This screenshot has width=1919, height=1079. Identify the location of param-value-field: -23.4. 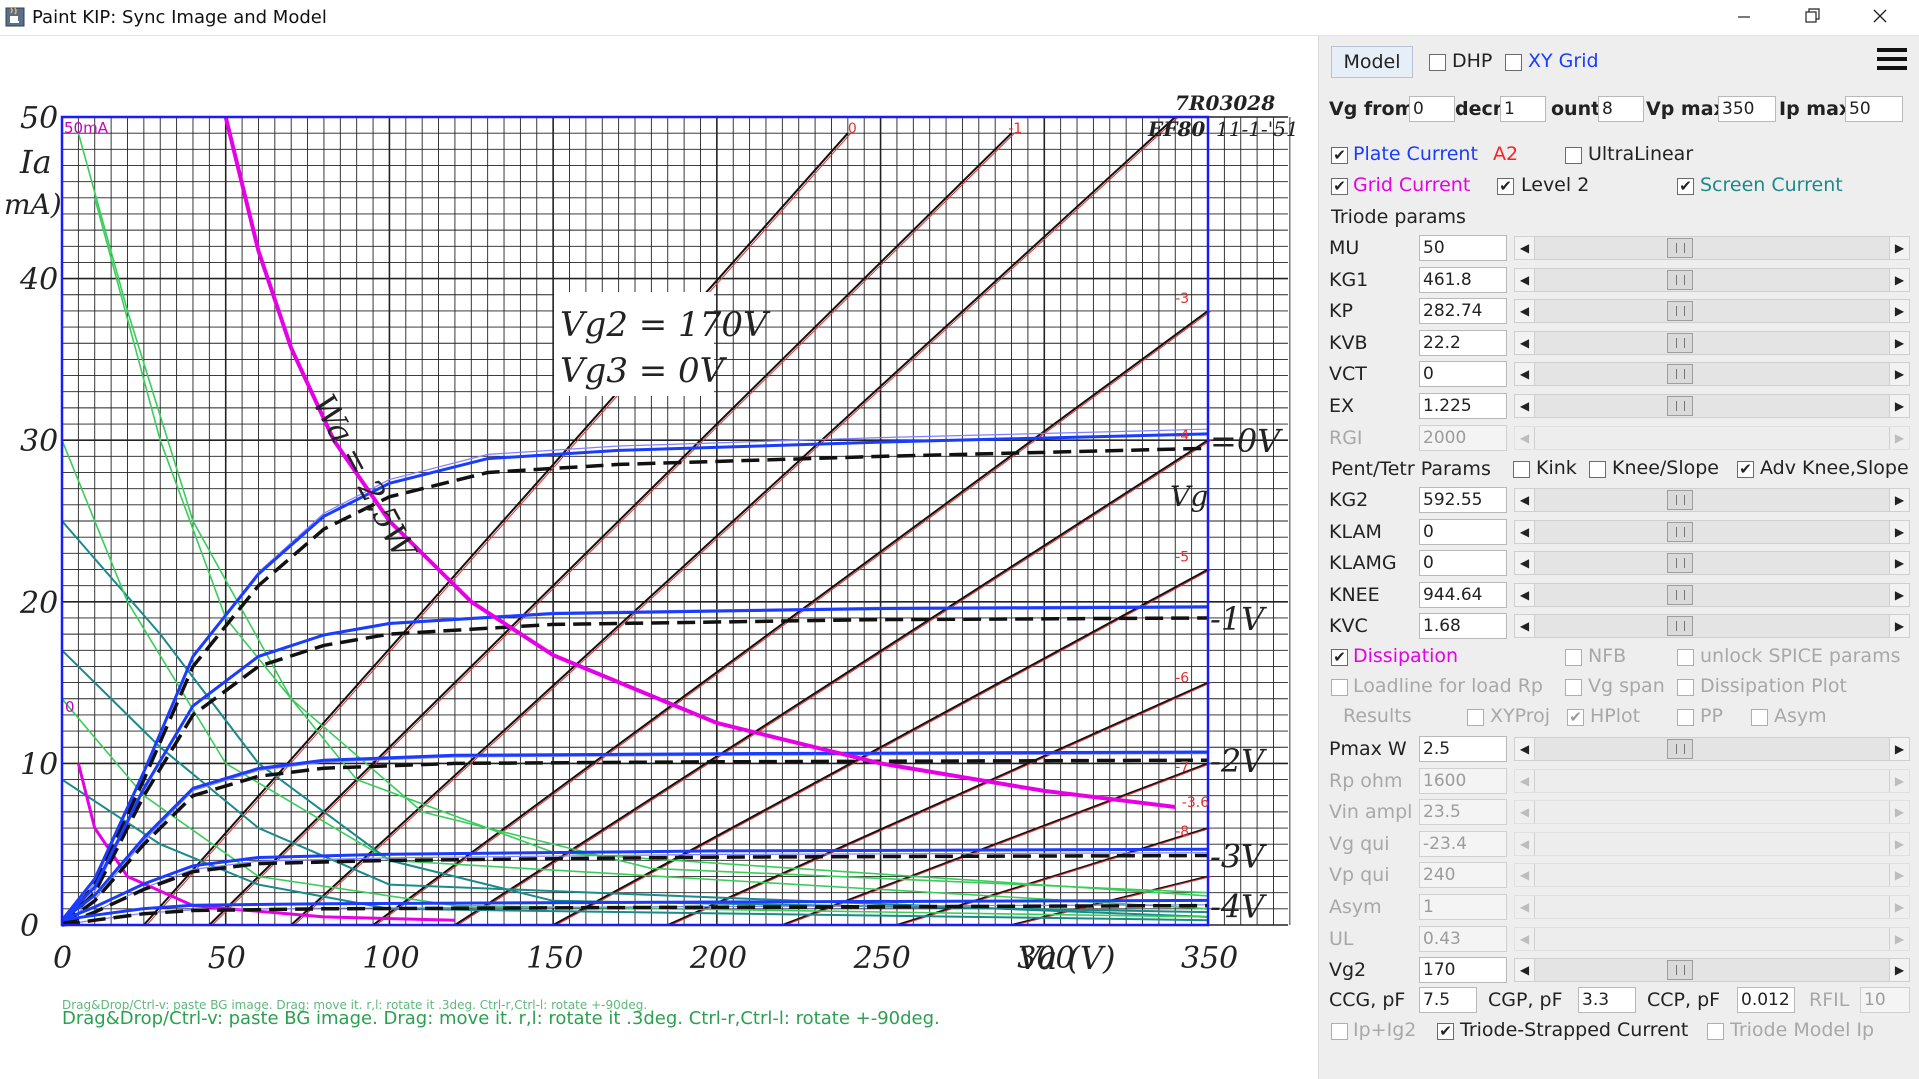
(1463, 843).